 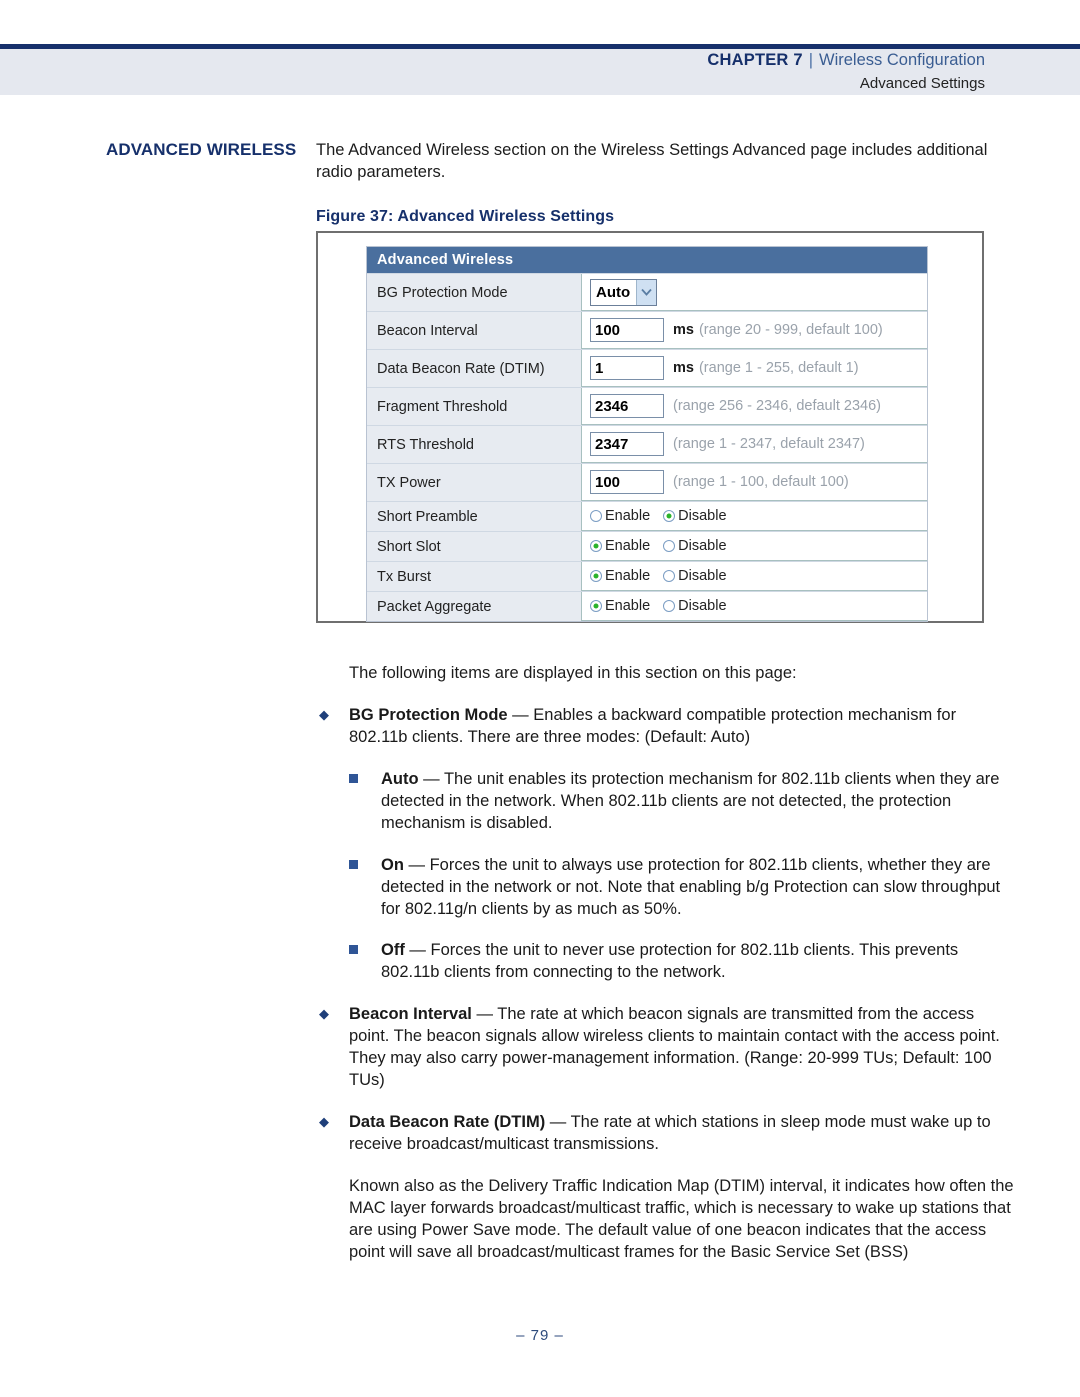 I want to click on chevron-down-icon, so click(x=646, y=292).